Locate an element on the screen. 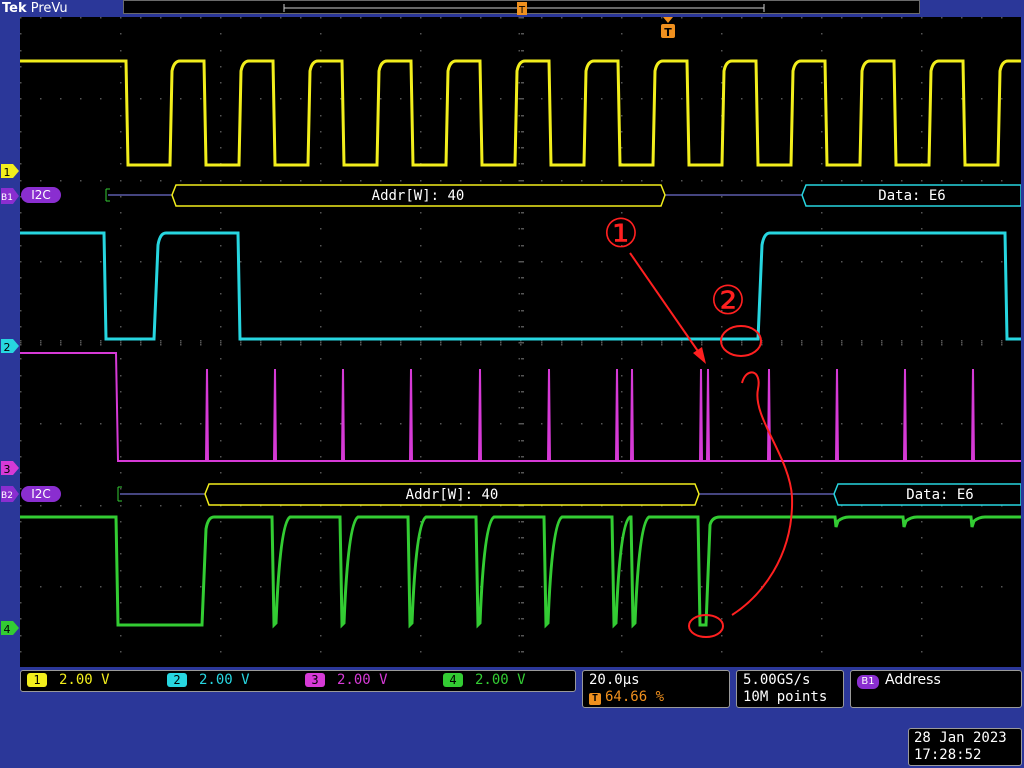  svg-text: 1 is located at coordinates (7, 172).